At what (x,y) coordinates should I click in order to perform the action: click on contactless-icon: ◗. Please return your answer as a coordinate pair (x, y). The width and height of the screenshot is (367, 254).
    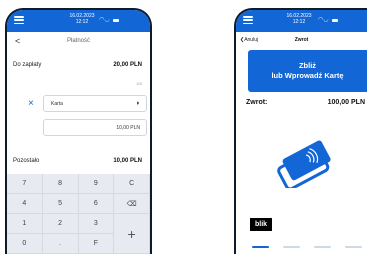
    Looking at the image, I should click on (137, 103).